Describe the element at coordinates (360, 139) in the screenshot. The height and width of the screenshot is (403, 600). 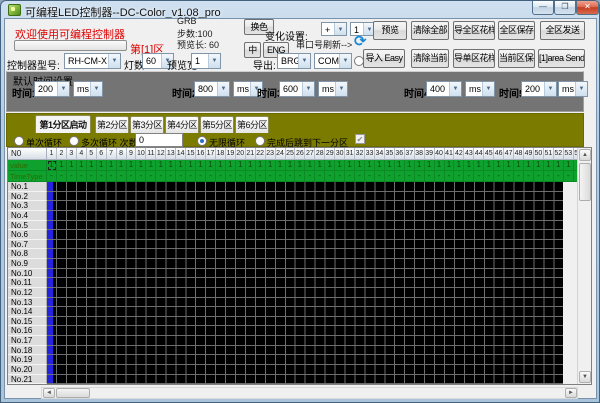
I see `option-checkbox: ✔` at that location.